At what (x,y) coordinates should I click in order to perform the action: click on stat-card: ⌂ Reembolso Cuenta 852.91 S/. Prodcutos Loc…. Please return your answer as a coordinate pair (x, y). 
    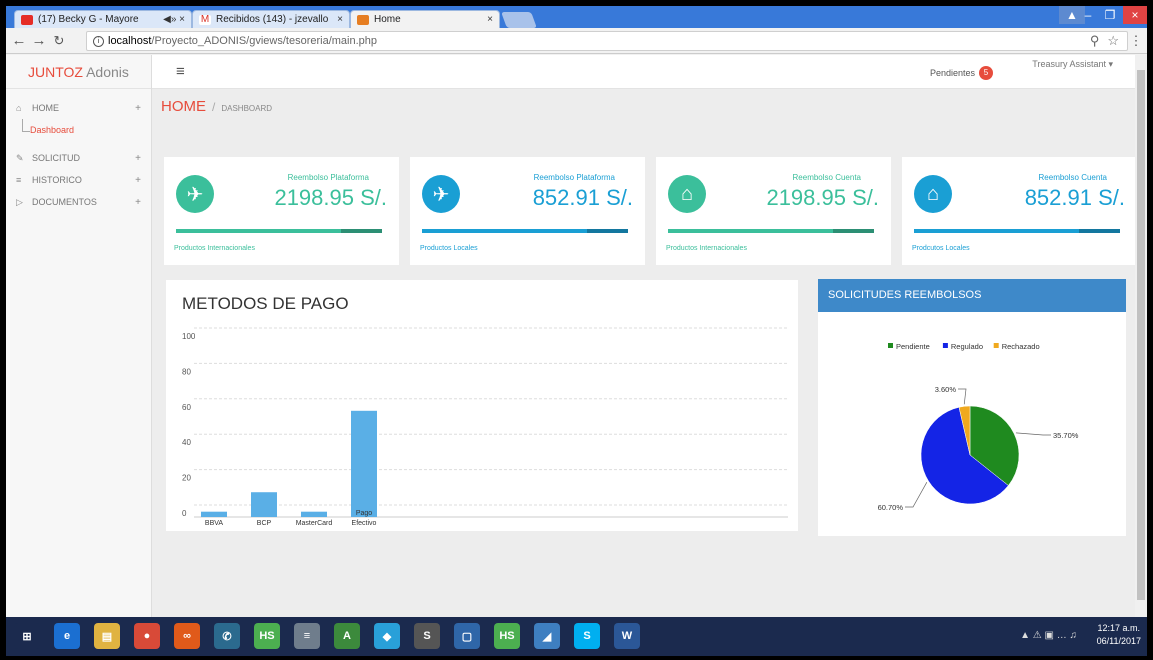
    Looking at the image, I should click on (1018, 211).